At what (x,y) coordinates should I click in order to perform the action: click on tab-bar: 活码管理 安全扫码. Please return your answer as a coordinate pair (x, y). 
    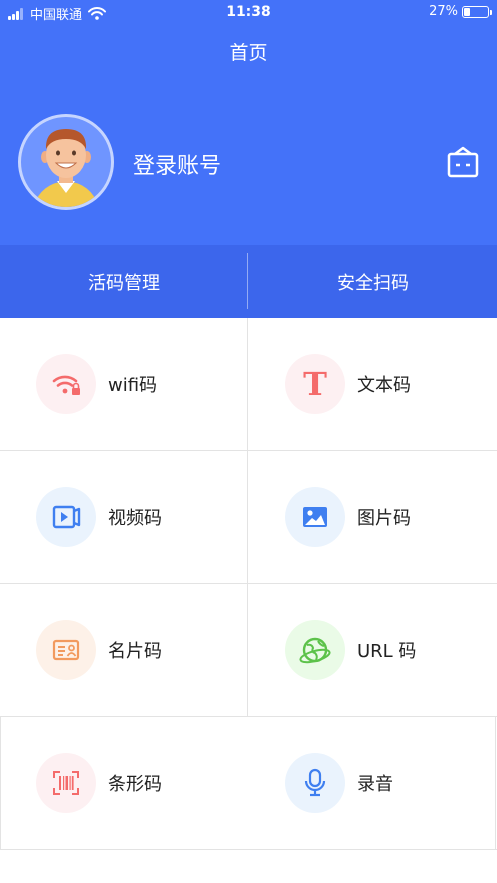
    Looking at the image, I should click on (248, 281).